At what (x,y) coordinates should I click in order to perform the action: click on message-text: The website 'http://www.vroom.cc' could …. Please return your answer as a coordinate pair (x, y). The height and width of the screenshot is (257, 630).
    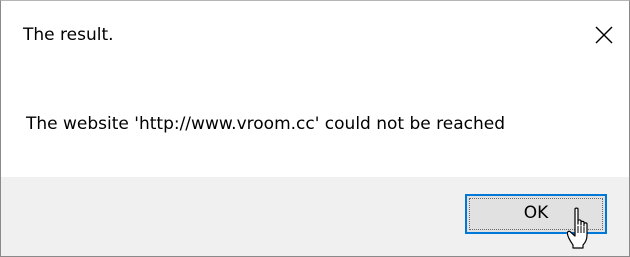
    Looking at the image, I should click on (266, 124).